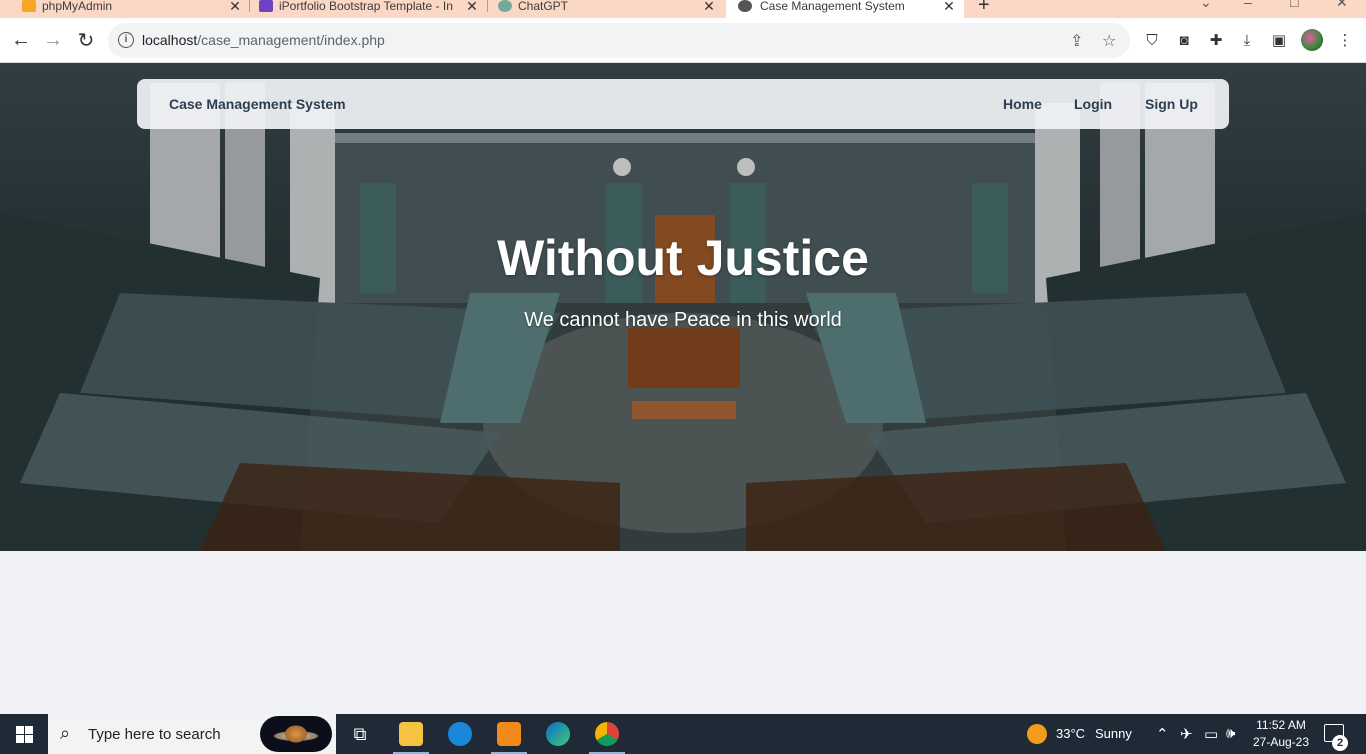  I want to click on clock-date: 27-Aug-23, so click(1281, 742).